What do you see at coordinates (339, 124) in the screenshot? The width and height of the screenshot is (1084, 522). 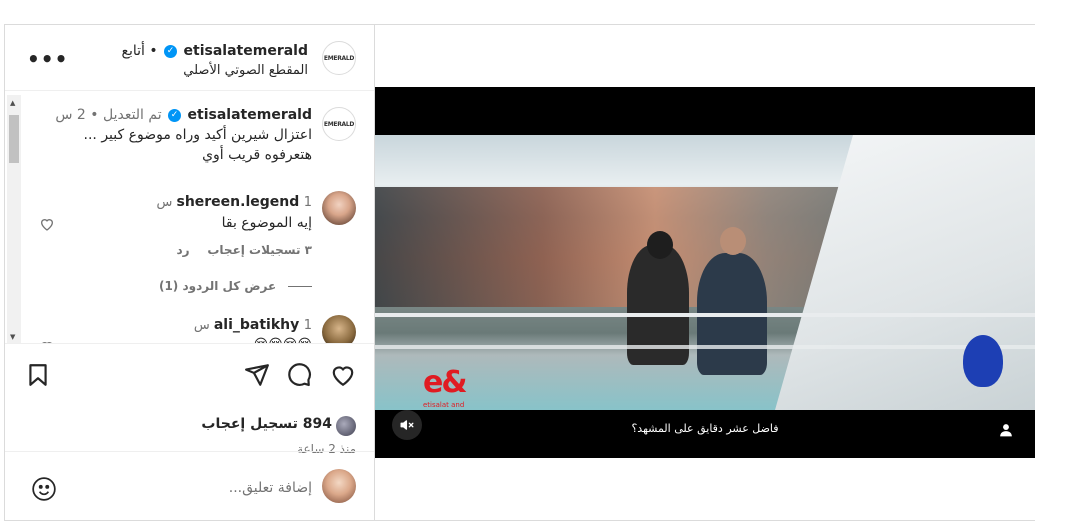 I see `caption-avatar: EMERALD` at bounding box center [339, 124].